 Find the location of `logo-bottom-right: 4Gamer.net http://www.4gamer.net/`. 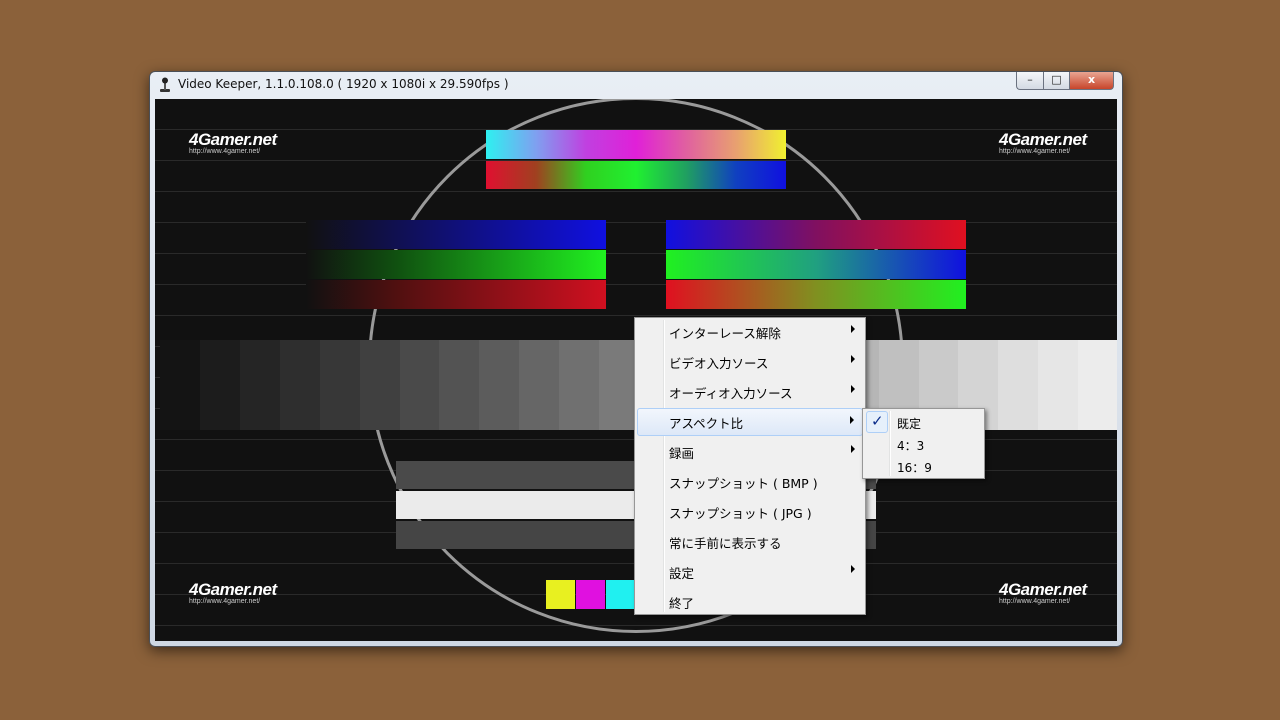

logo-bottom-right: 4Gamer.net http://www.4gamer.net/ is located at coordinates (1049, 593).